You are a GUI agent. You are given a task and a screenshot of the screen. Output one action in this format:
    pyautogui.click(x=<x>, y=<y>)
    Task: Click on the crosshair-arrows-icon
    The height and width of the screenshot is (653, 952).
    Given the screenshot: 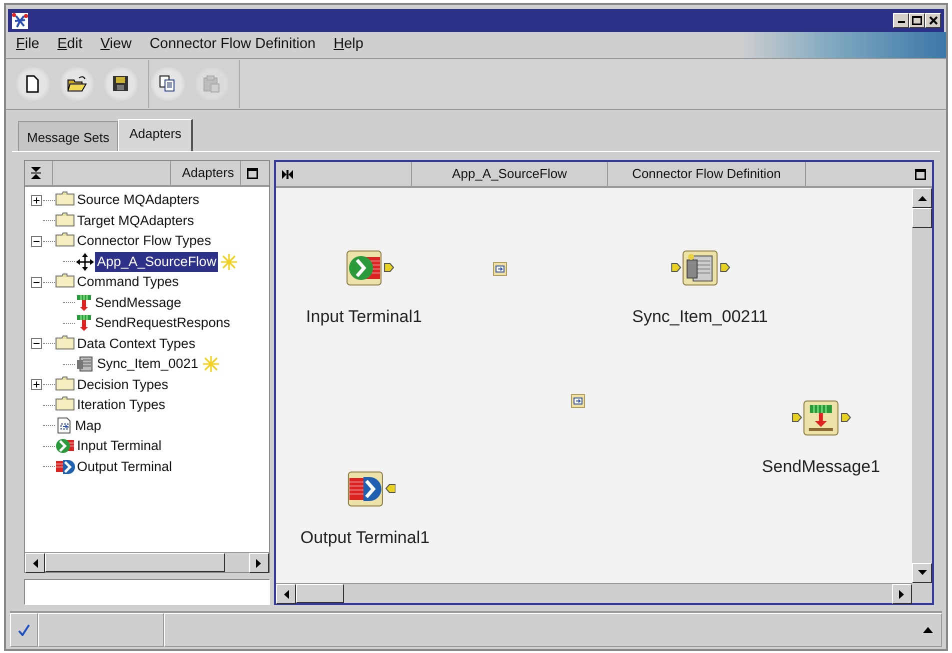 What is the action you would take?
    pyautogui.click(x=85, y=262)
    